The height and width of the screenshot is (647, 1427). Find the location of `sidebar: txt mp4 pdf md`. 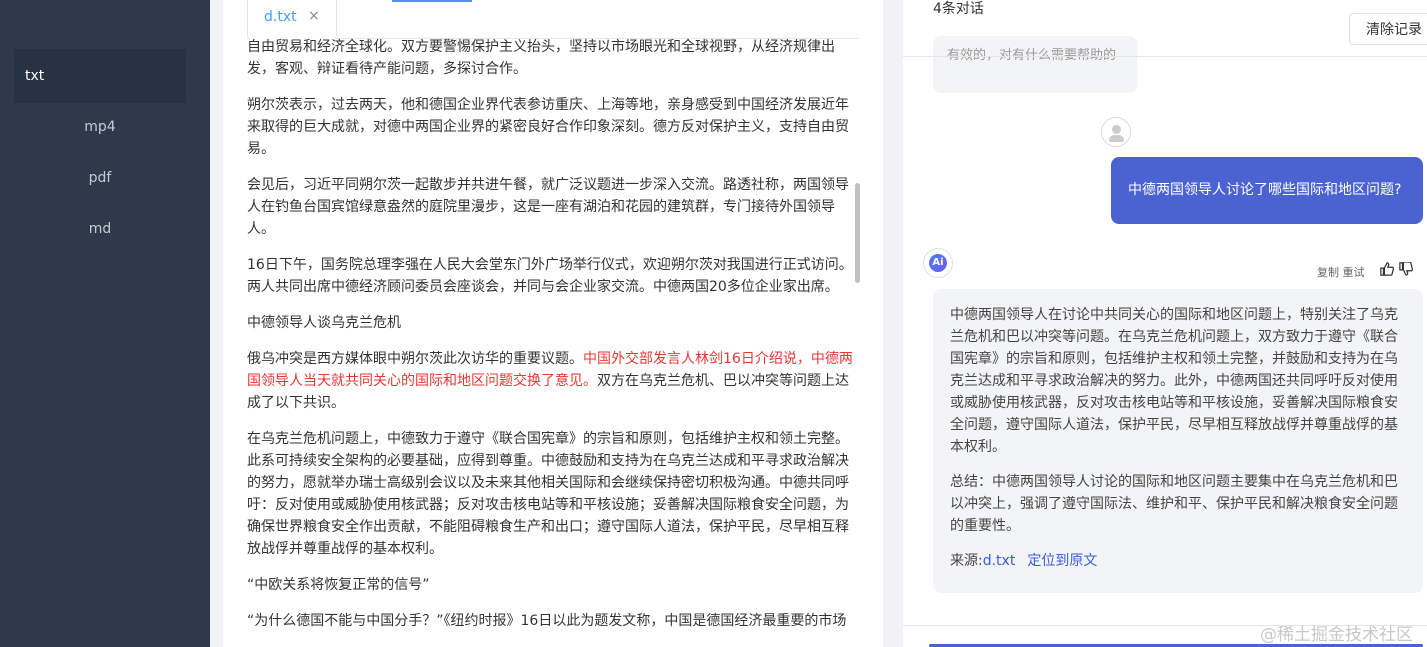

sidebar: txt mp4 pdf md is located at coordinates (105, 323).